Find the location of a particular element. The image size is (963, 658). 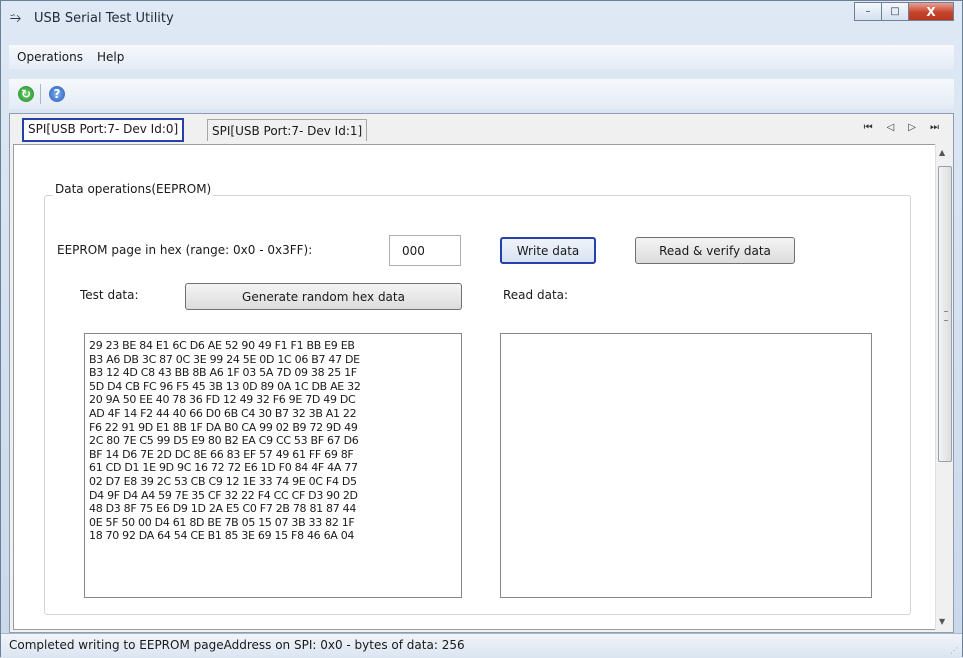

last-tab-icon: ⏭ is located at coordinates (934, 127).